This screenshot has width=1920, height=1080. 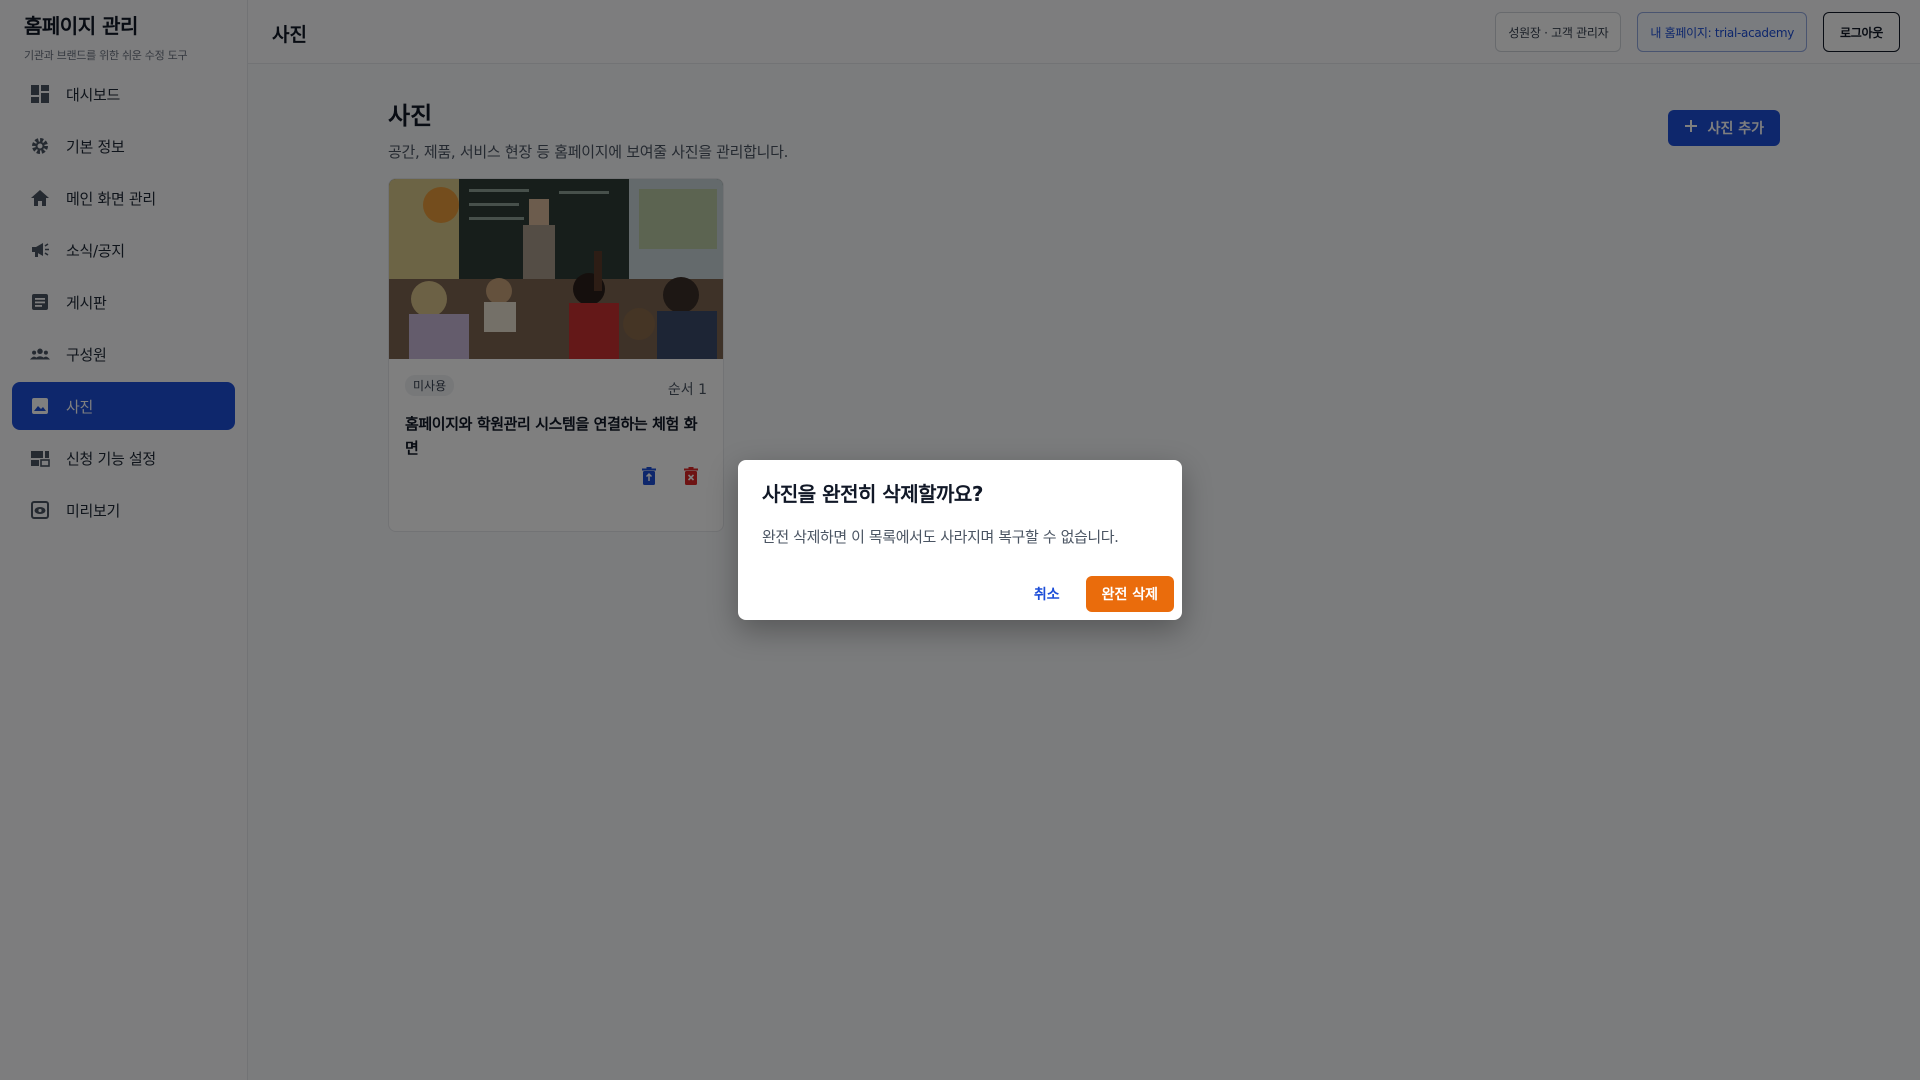 What do you see at coordinates (1047, 594) in the screenshot?
I see `cancel-button: 취소` at bounding box center [1047, 594].